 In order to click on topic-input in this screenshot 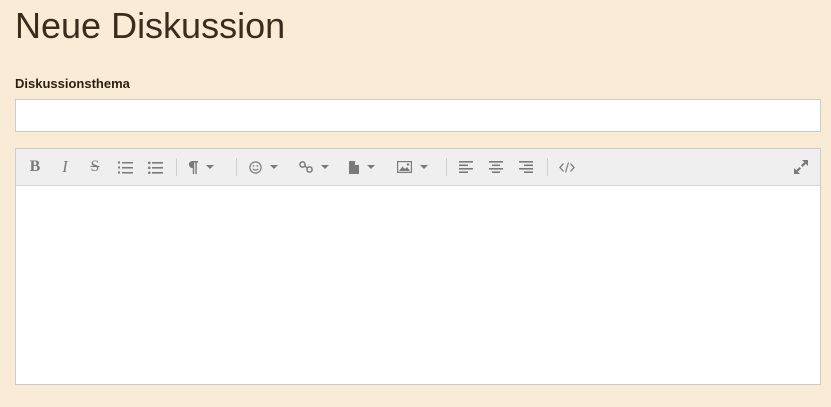, I will do `click(418, 115)`.